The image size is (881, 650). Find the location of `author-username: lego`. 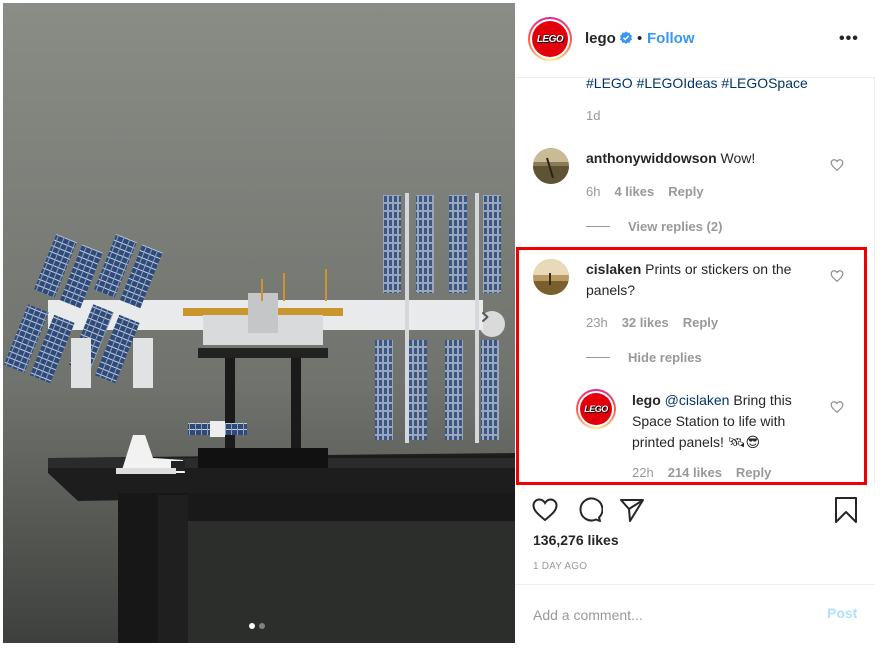

author-username: lego is located at coordinates (600, 38).